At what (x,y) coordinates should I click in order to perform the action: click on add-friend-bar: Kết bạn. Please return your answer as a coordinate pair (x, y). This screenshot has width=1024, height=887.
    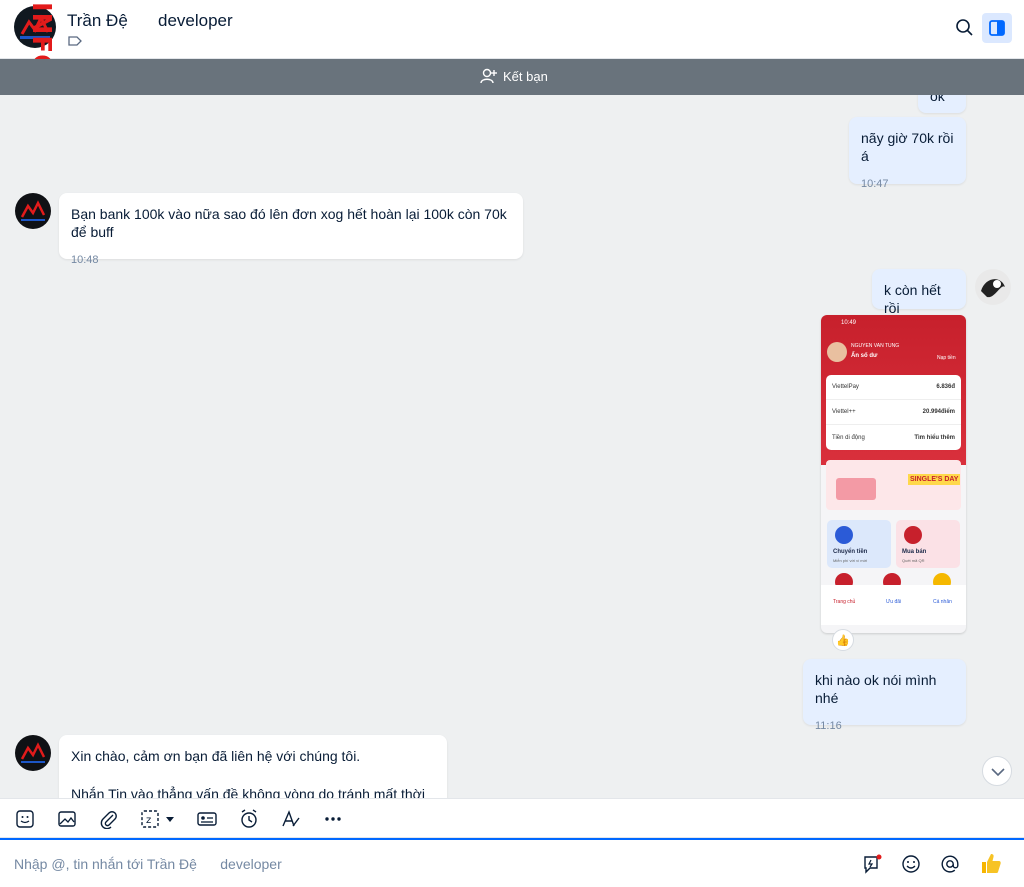
    Looking at the image, I should click on (512, 77).